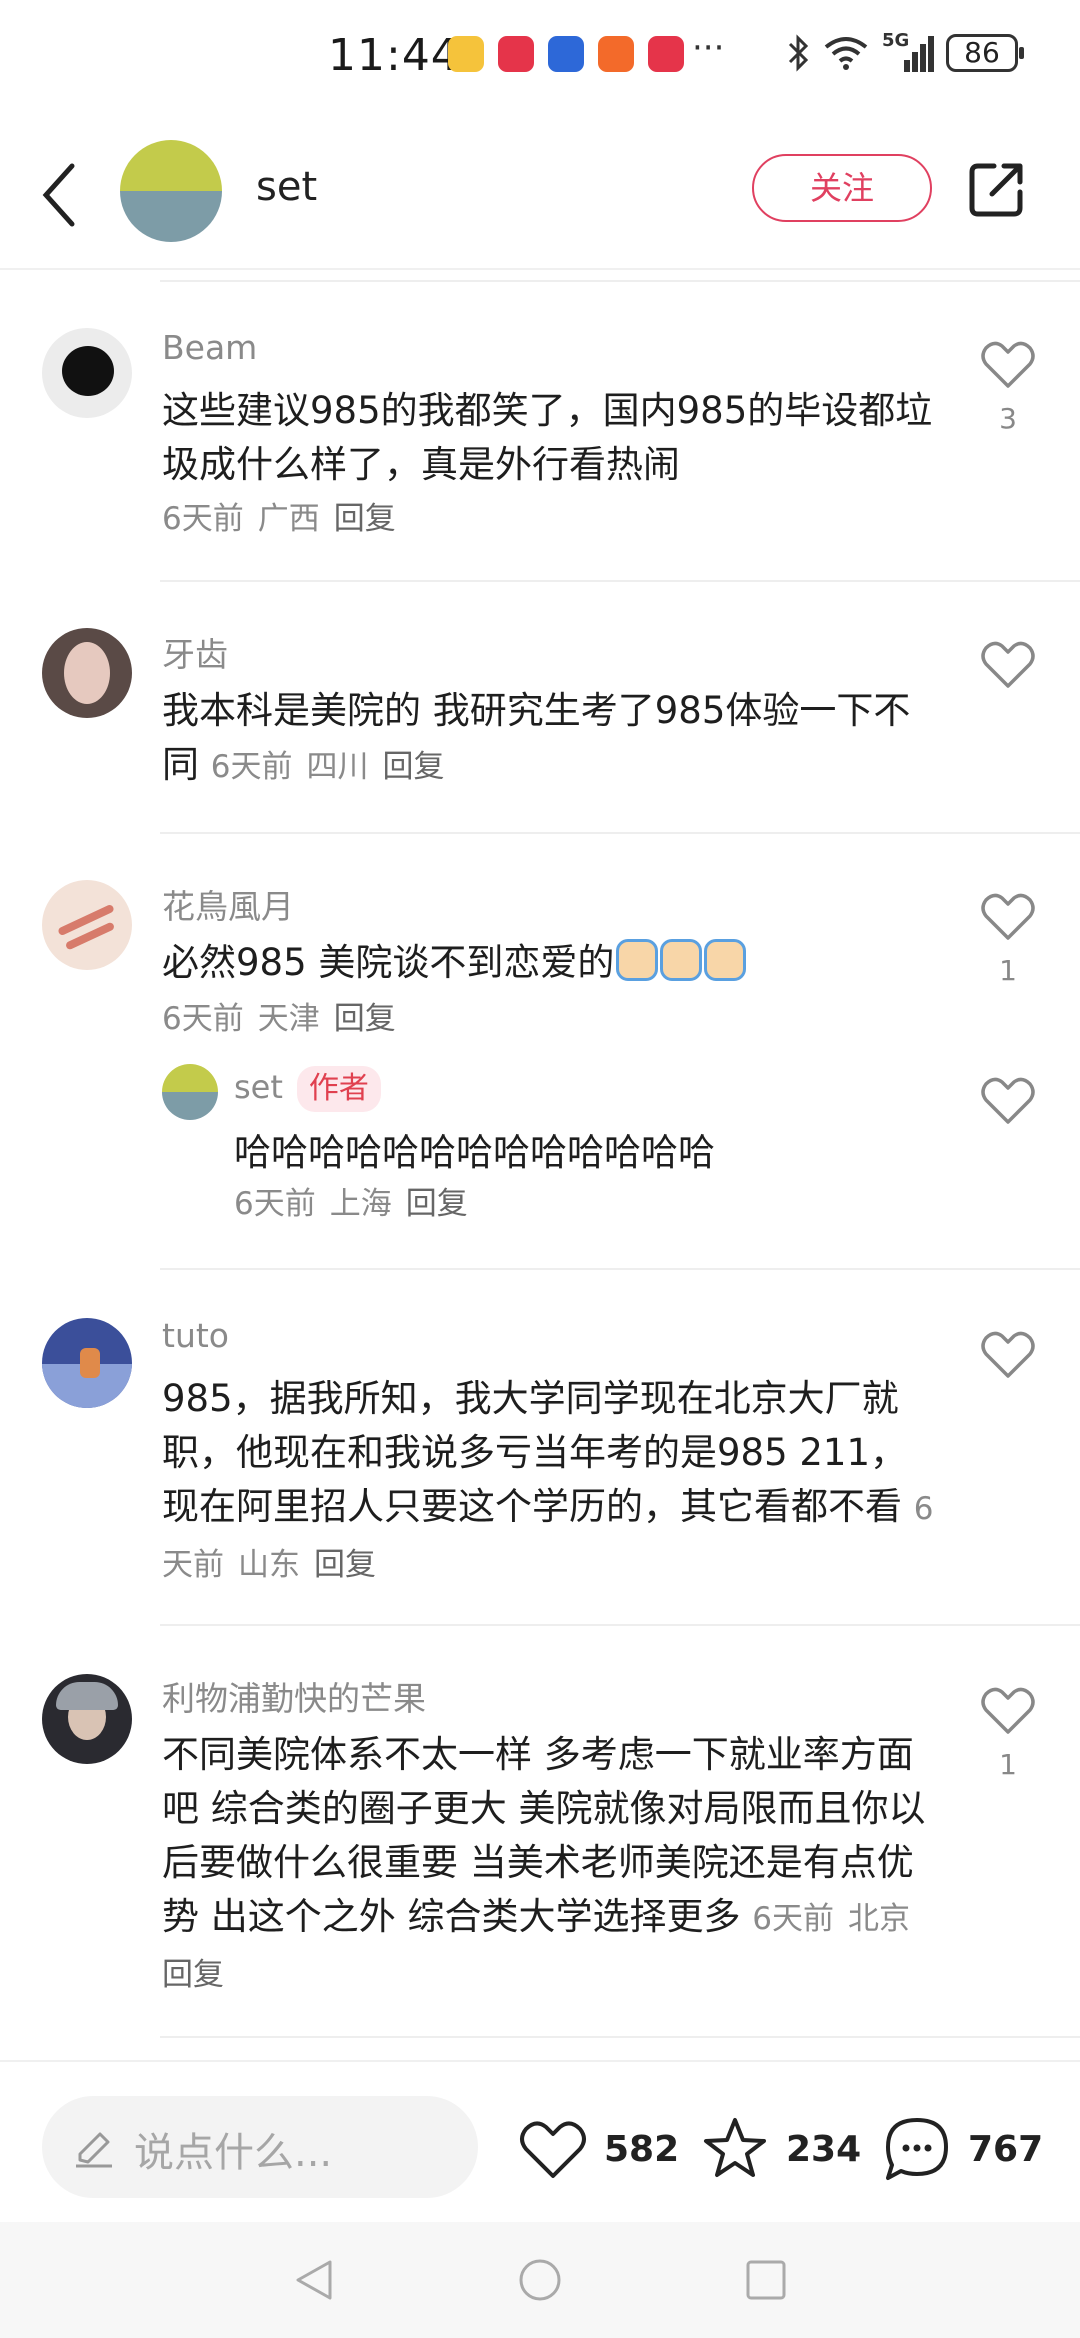 Image resolution: width=1080 pixels, height=2338 pixels. I want to click on comment-location: 广西, so click(288, 519).